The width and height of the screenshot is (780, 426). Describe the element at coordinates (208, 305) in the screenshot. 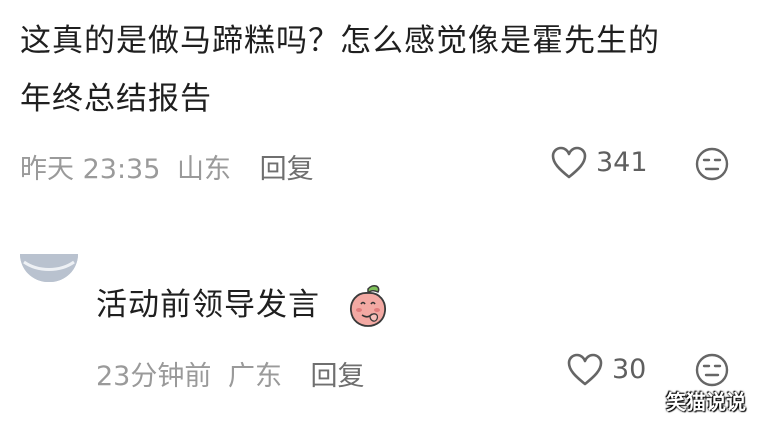

I see `comment-2-text: 活动前领导发言` at that location.